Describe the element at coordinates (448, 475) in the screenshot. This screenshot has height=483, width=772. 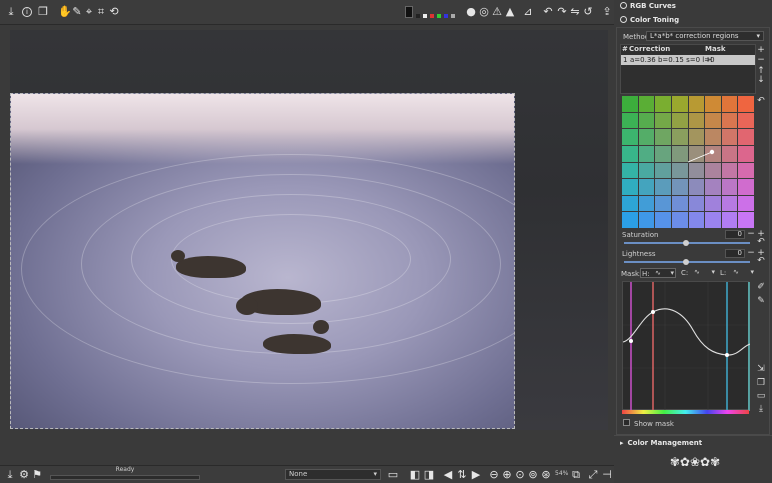
I see `prev-icon: ◀` at that location.